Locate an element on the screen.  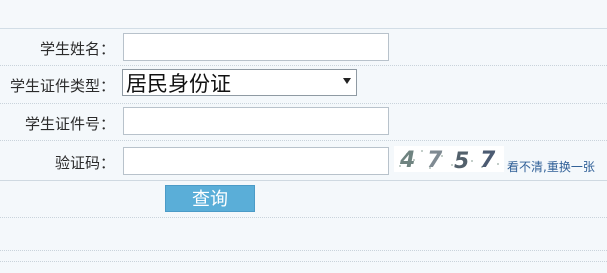
submit-row: 查询 is located at coordinates (303, 199).